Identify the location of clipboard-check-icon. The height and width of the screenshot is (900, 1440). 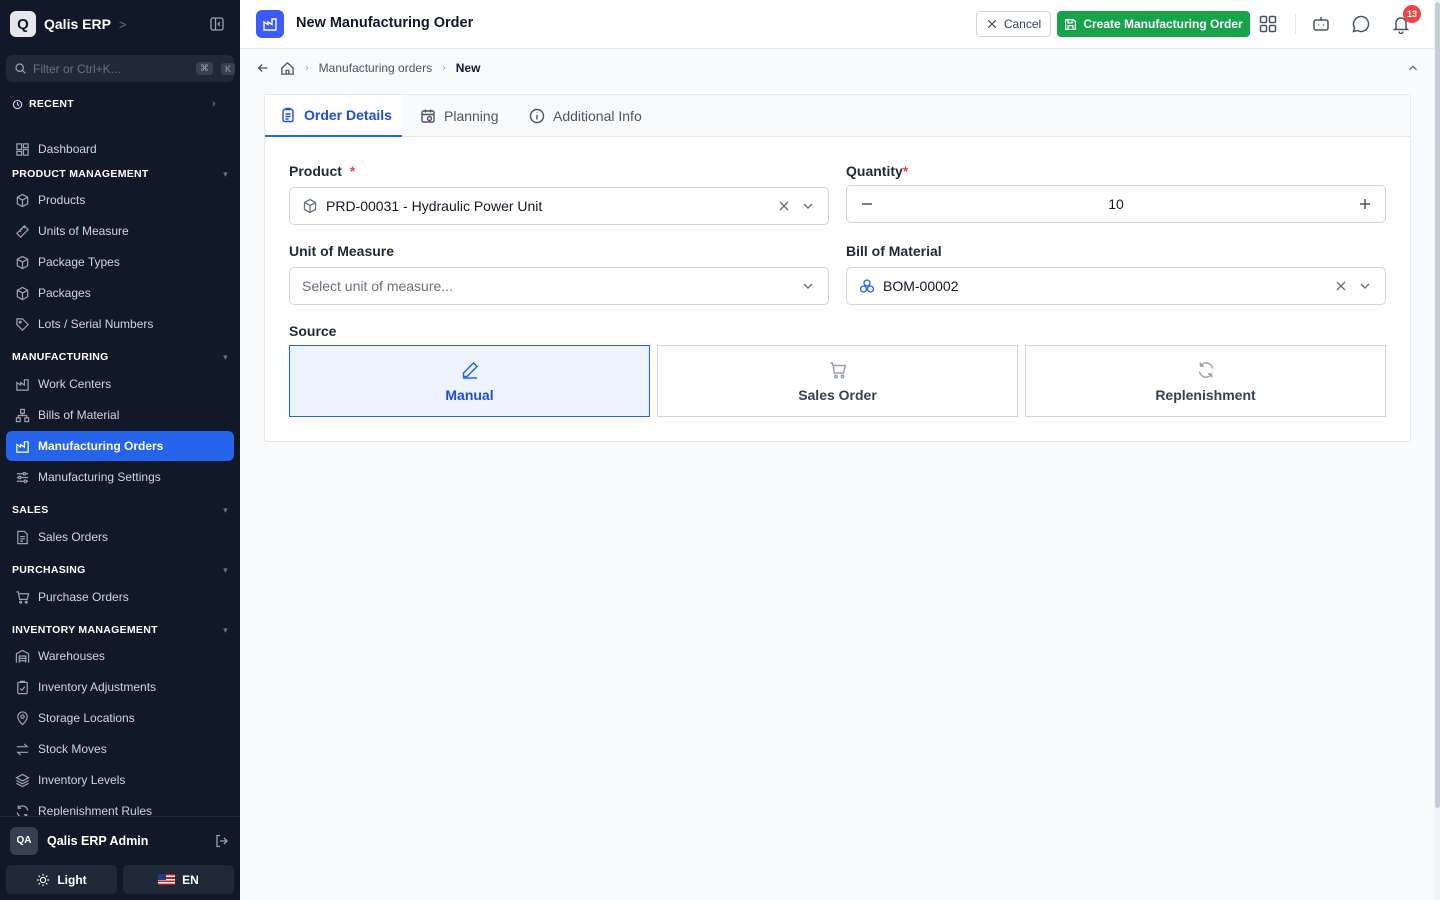
(22, 687).